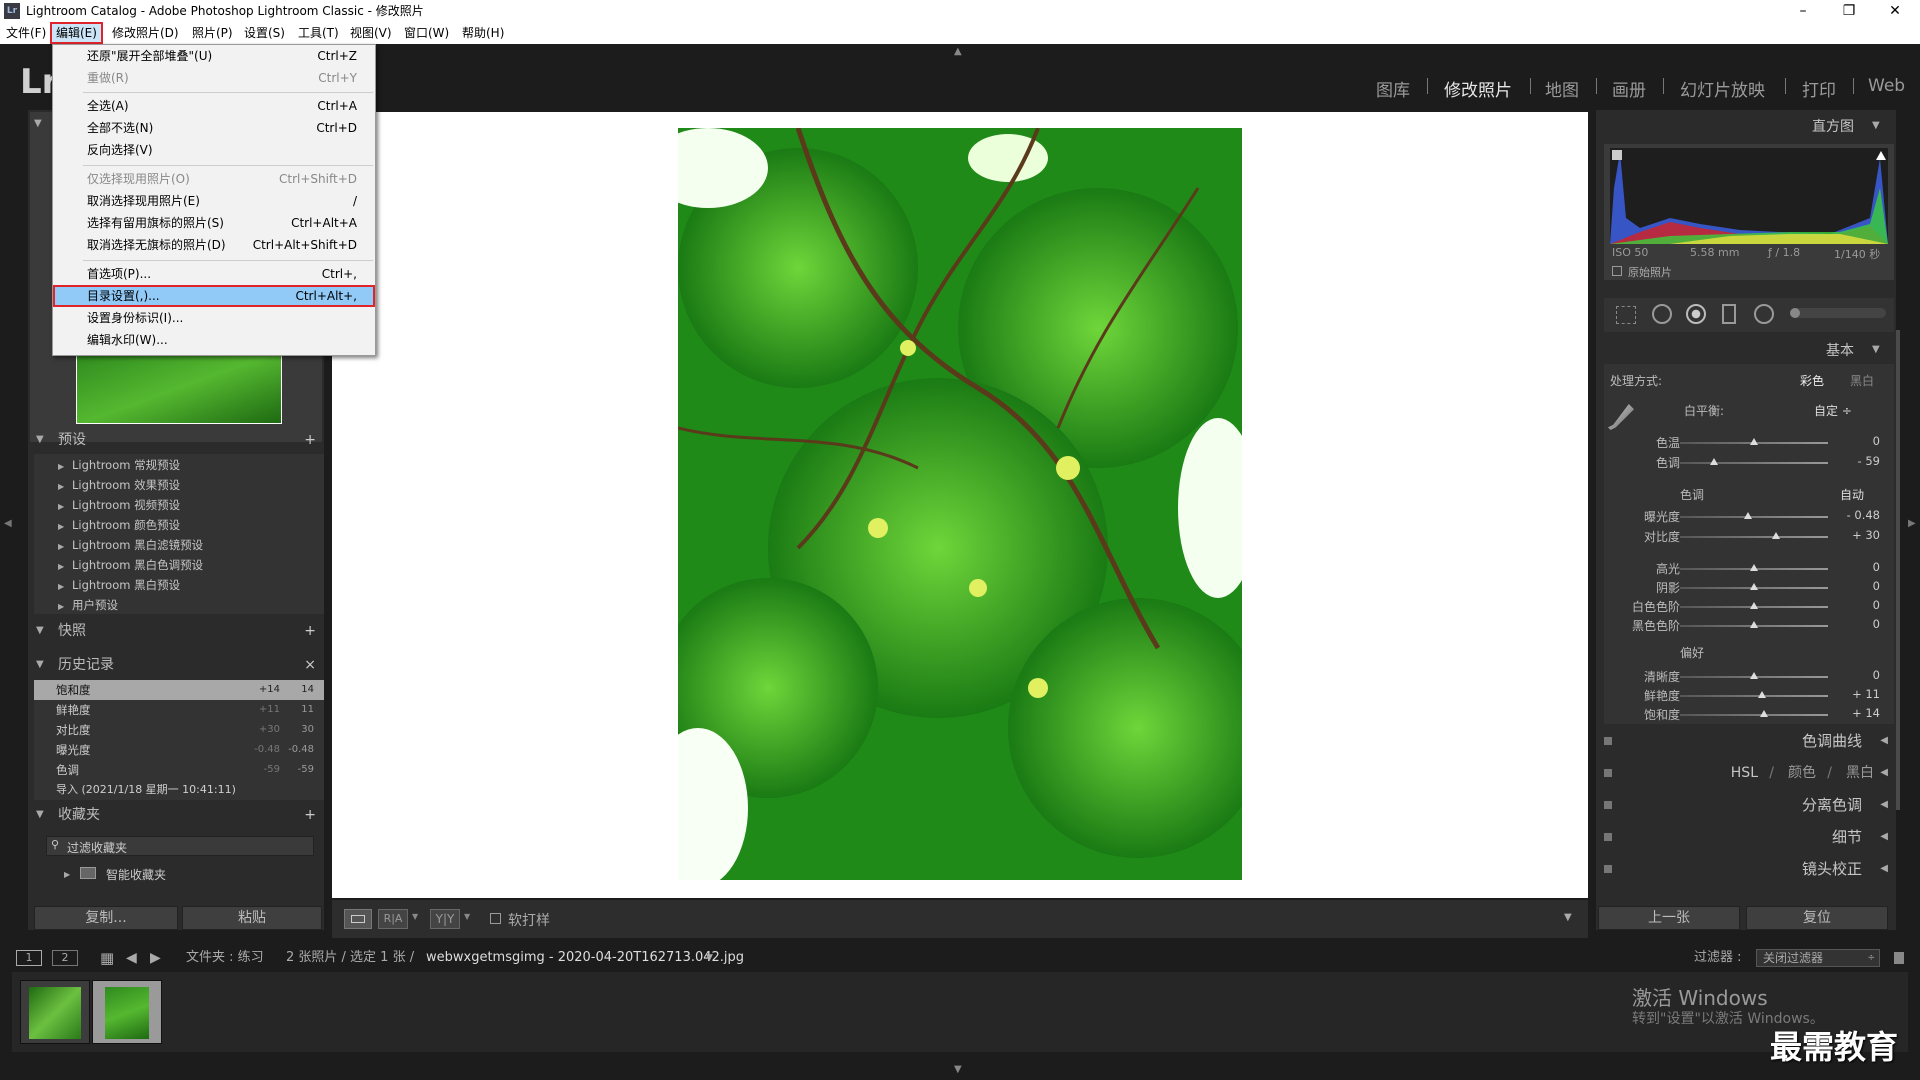 The image size is (1920, 1080). What do you see at coordinates (107, 958) in the screenshot?
I see `grid-view-icon: ▦` at bounding box center [107, 958].